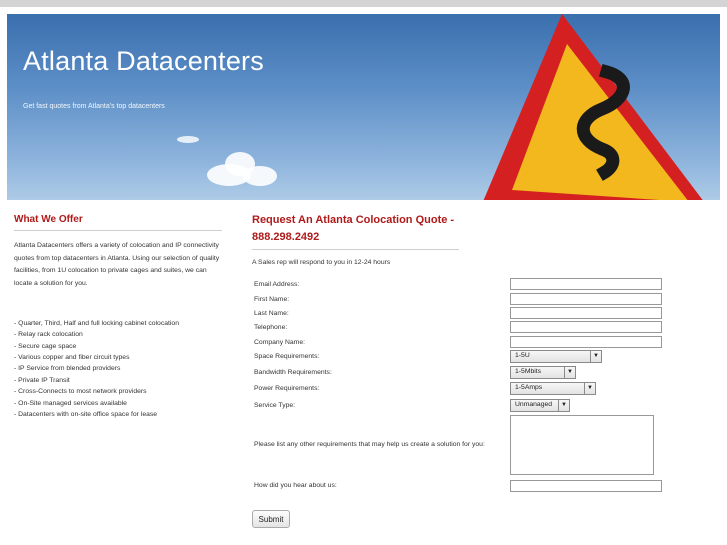 This screenshot has width=727, height=545. I want to click on hear-about-field, so click(586, 486).